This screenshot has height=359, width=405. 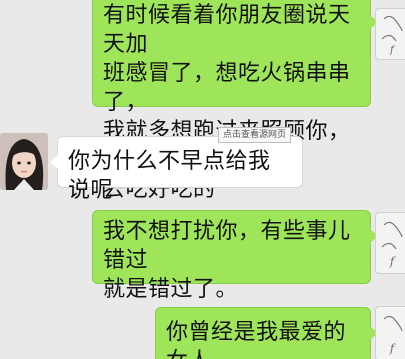 What do you see at coordinates (176, 169) in the screenshot?
I see `received-message-bubble: 你为什么不早点给我说呢` at bounding box center [176, 169].